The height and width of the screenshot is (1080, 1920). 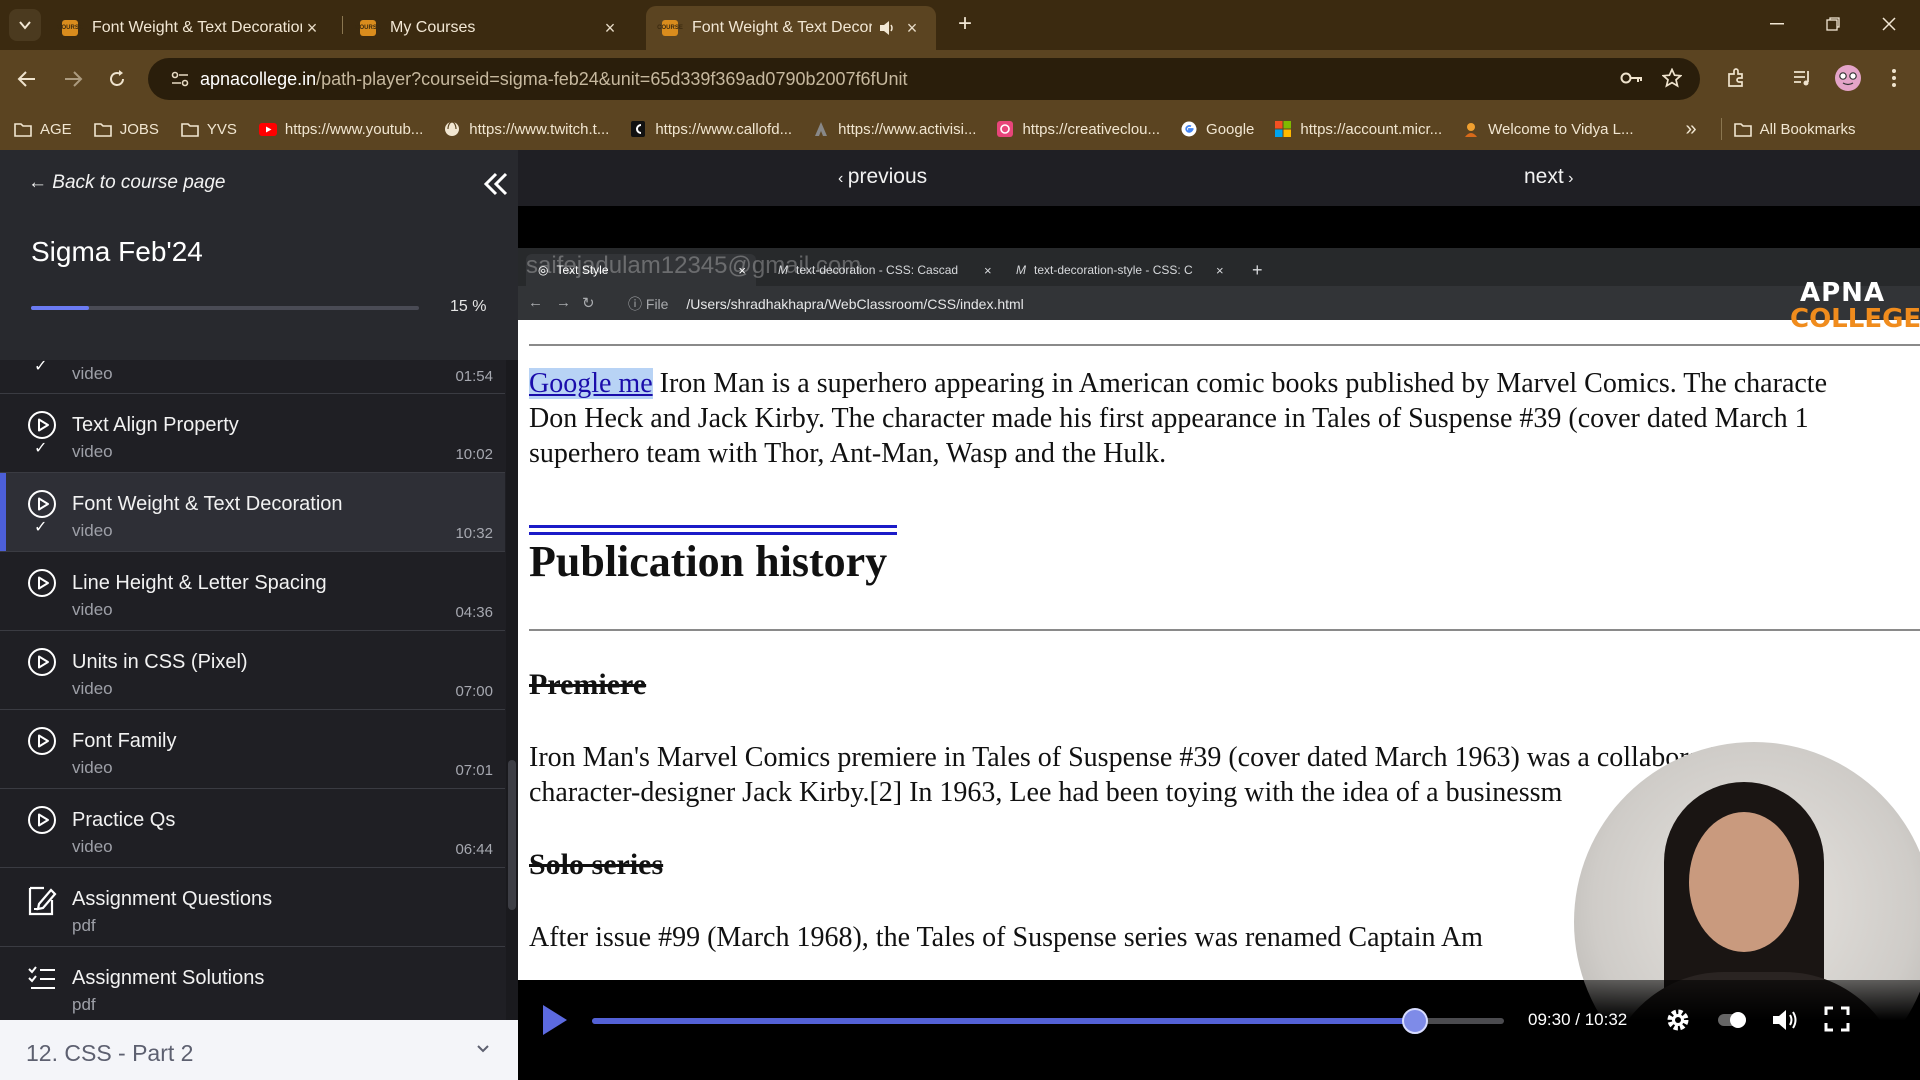 I want to click on lesson-item: ✓ Font Weight & Text Decoration video 10:32, so click(x=252, y=512).